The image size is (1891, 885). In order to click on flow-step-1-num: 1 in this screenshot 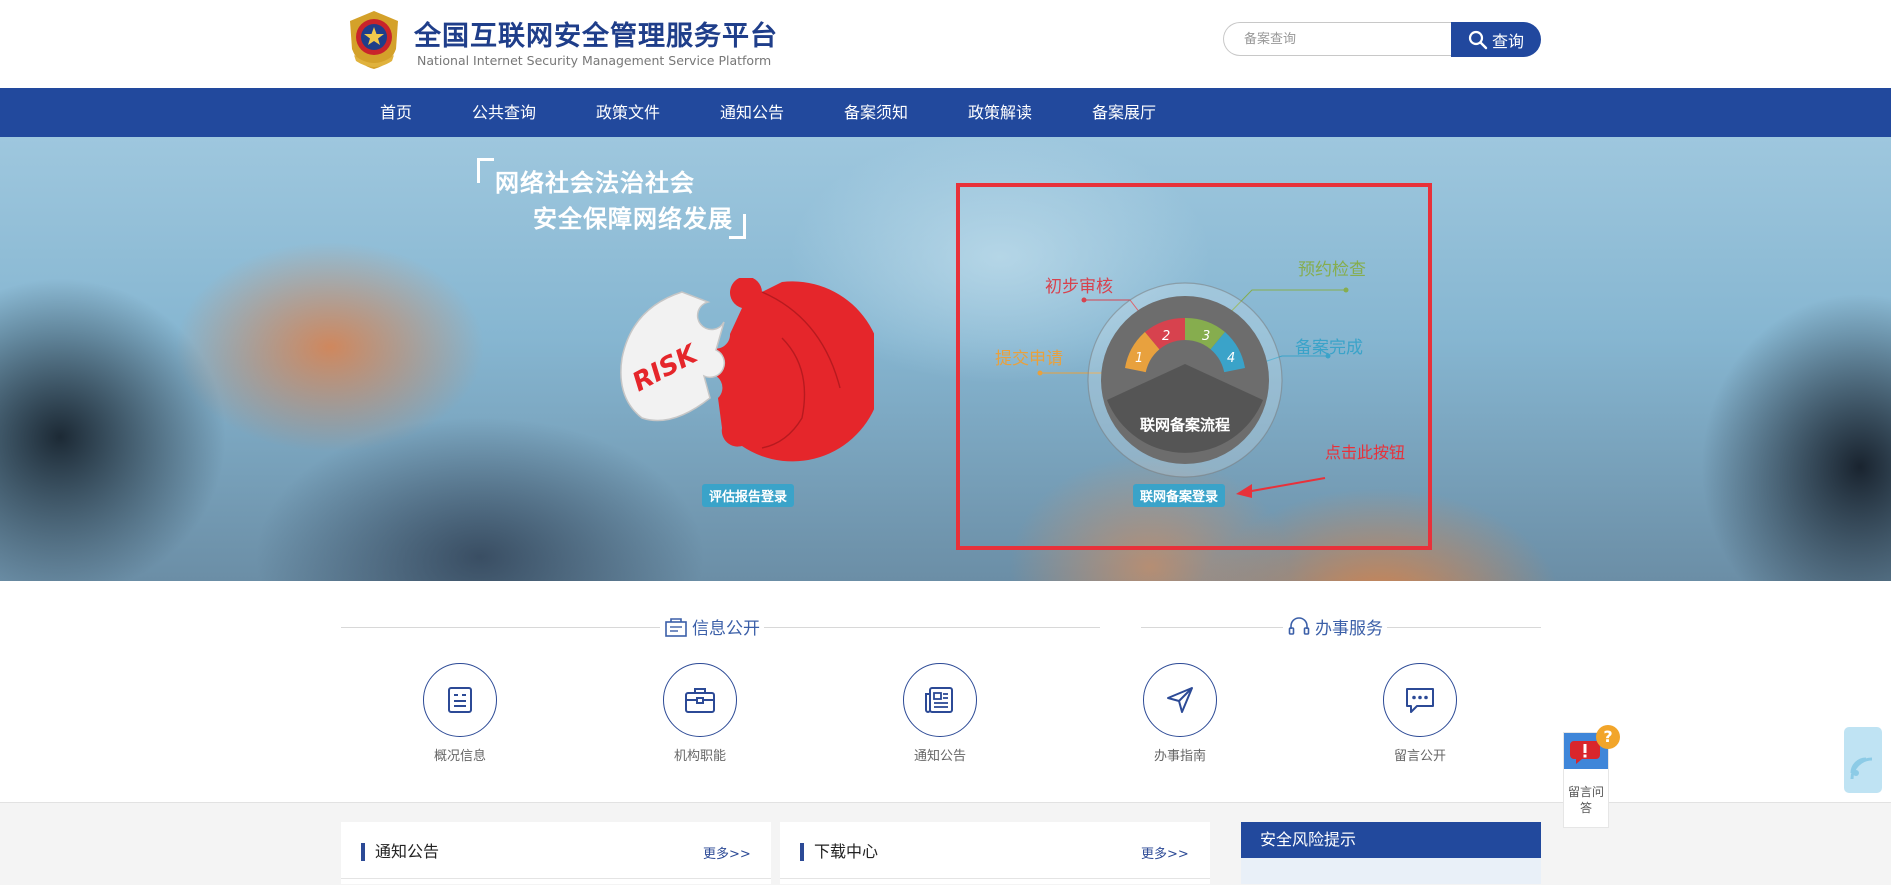, I will do `click(1139, 358)`.